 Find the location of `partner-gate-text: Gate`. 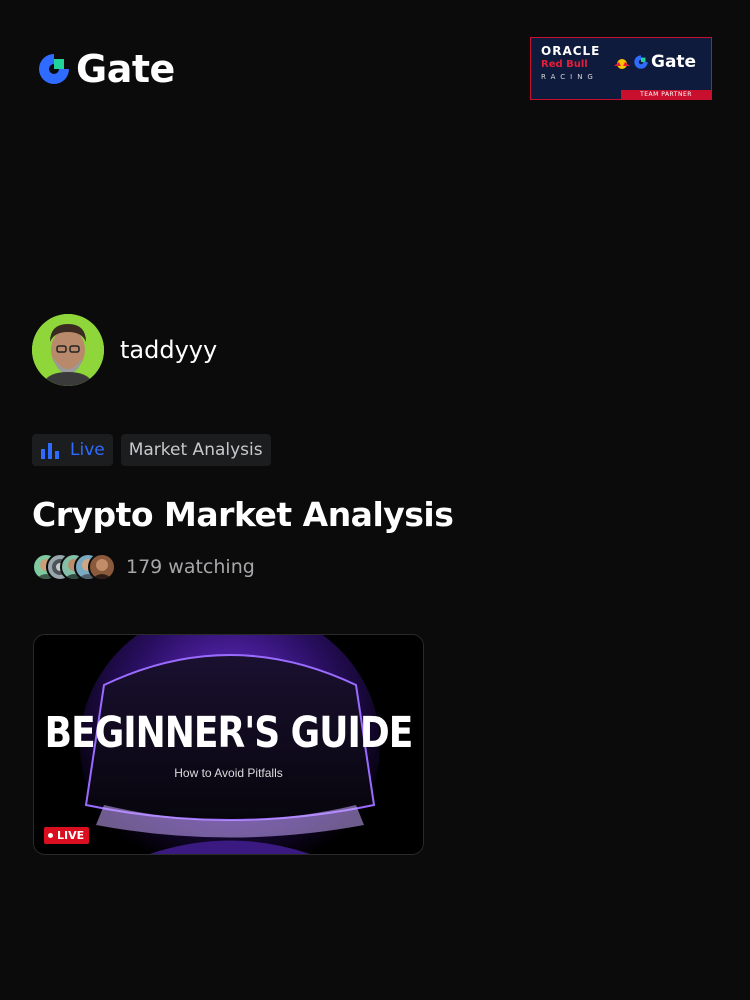

partner-gate-text: Gate is located at coordinates (674, 62).